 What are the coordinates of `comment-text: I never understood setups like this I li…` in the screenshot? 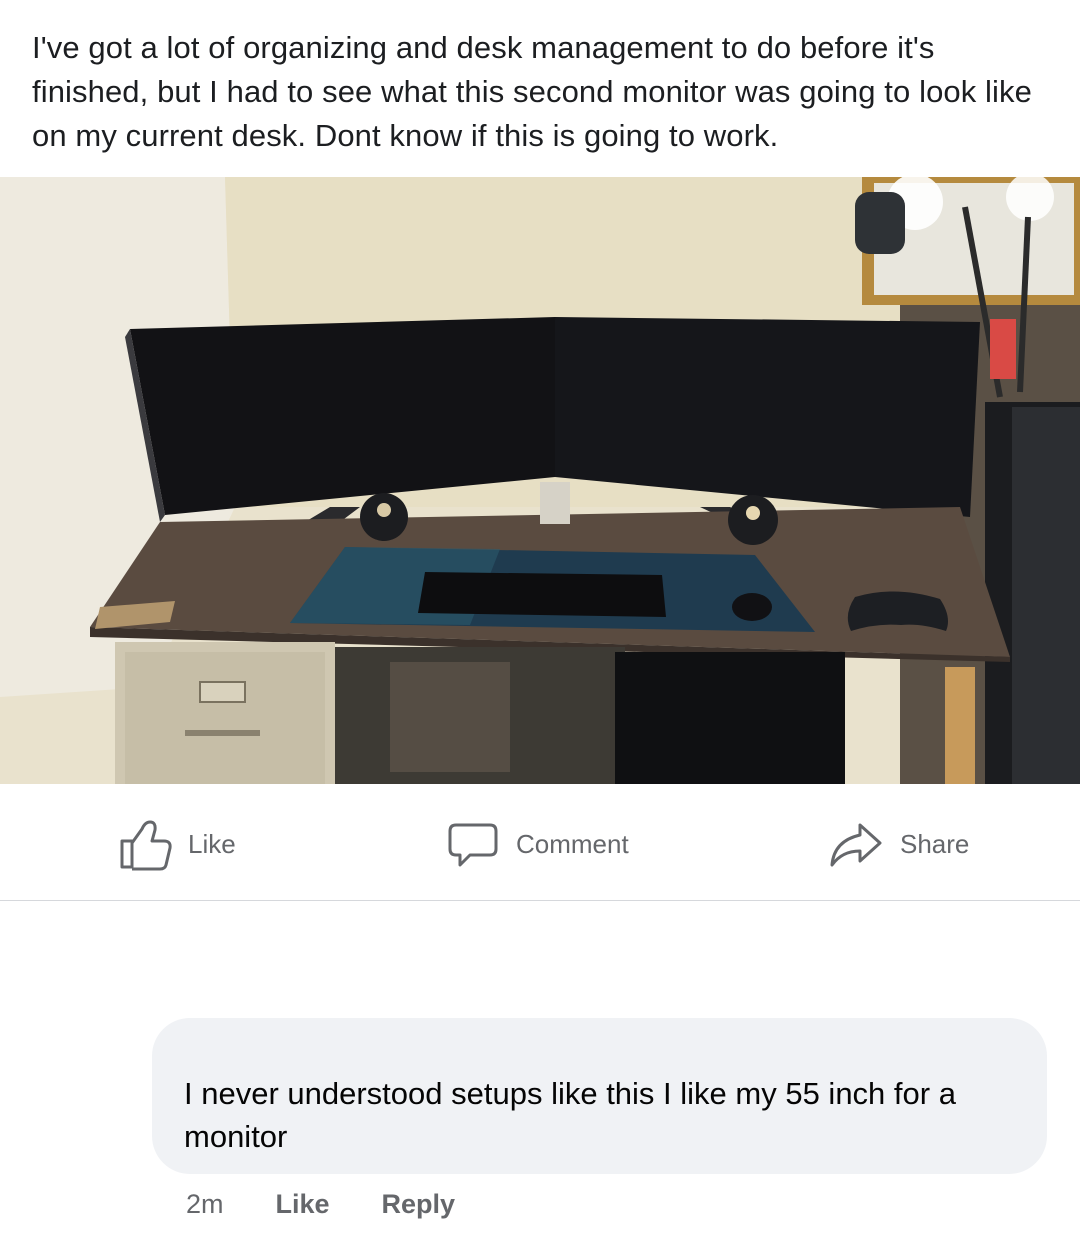 It's located at (570, 1115).